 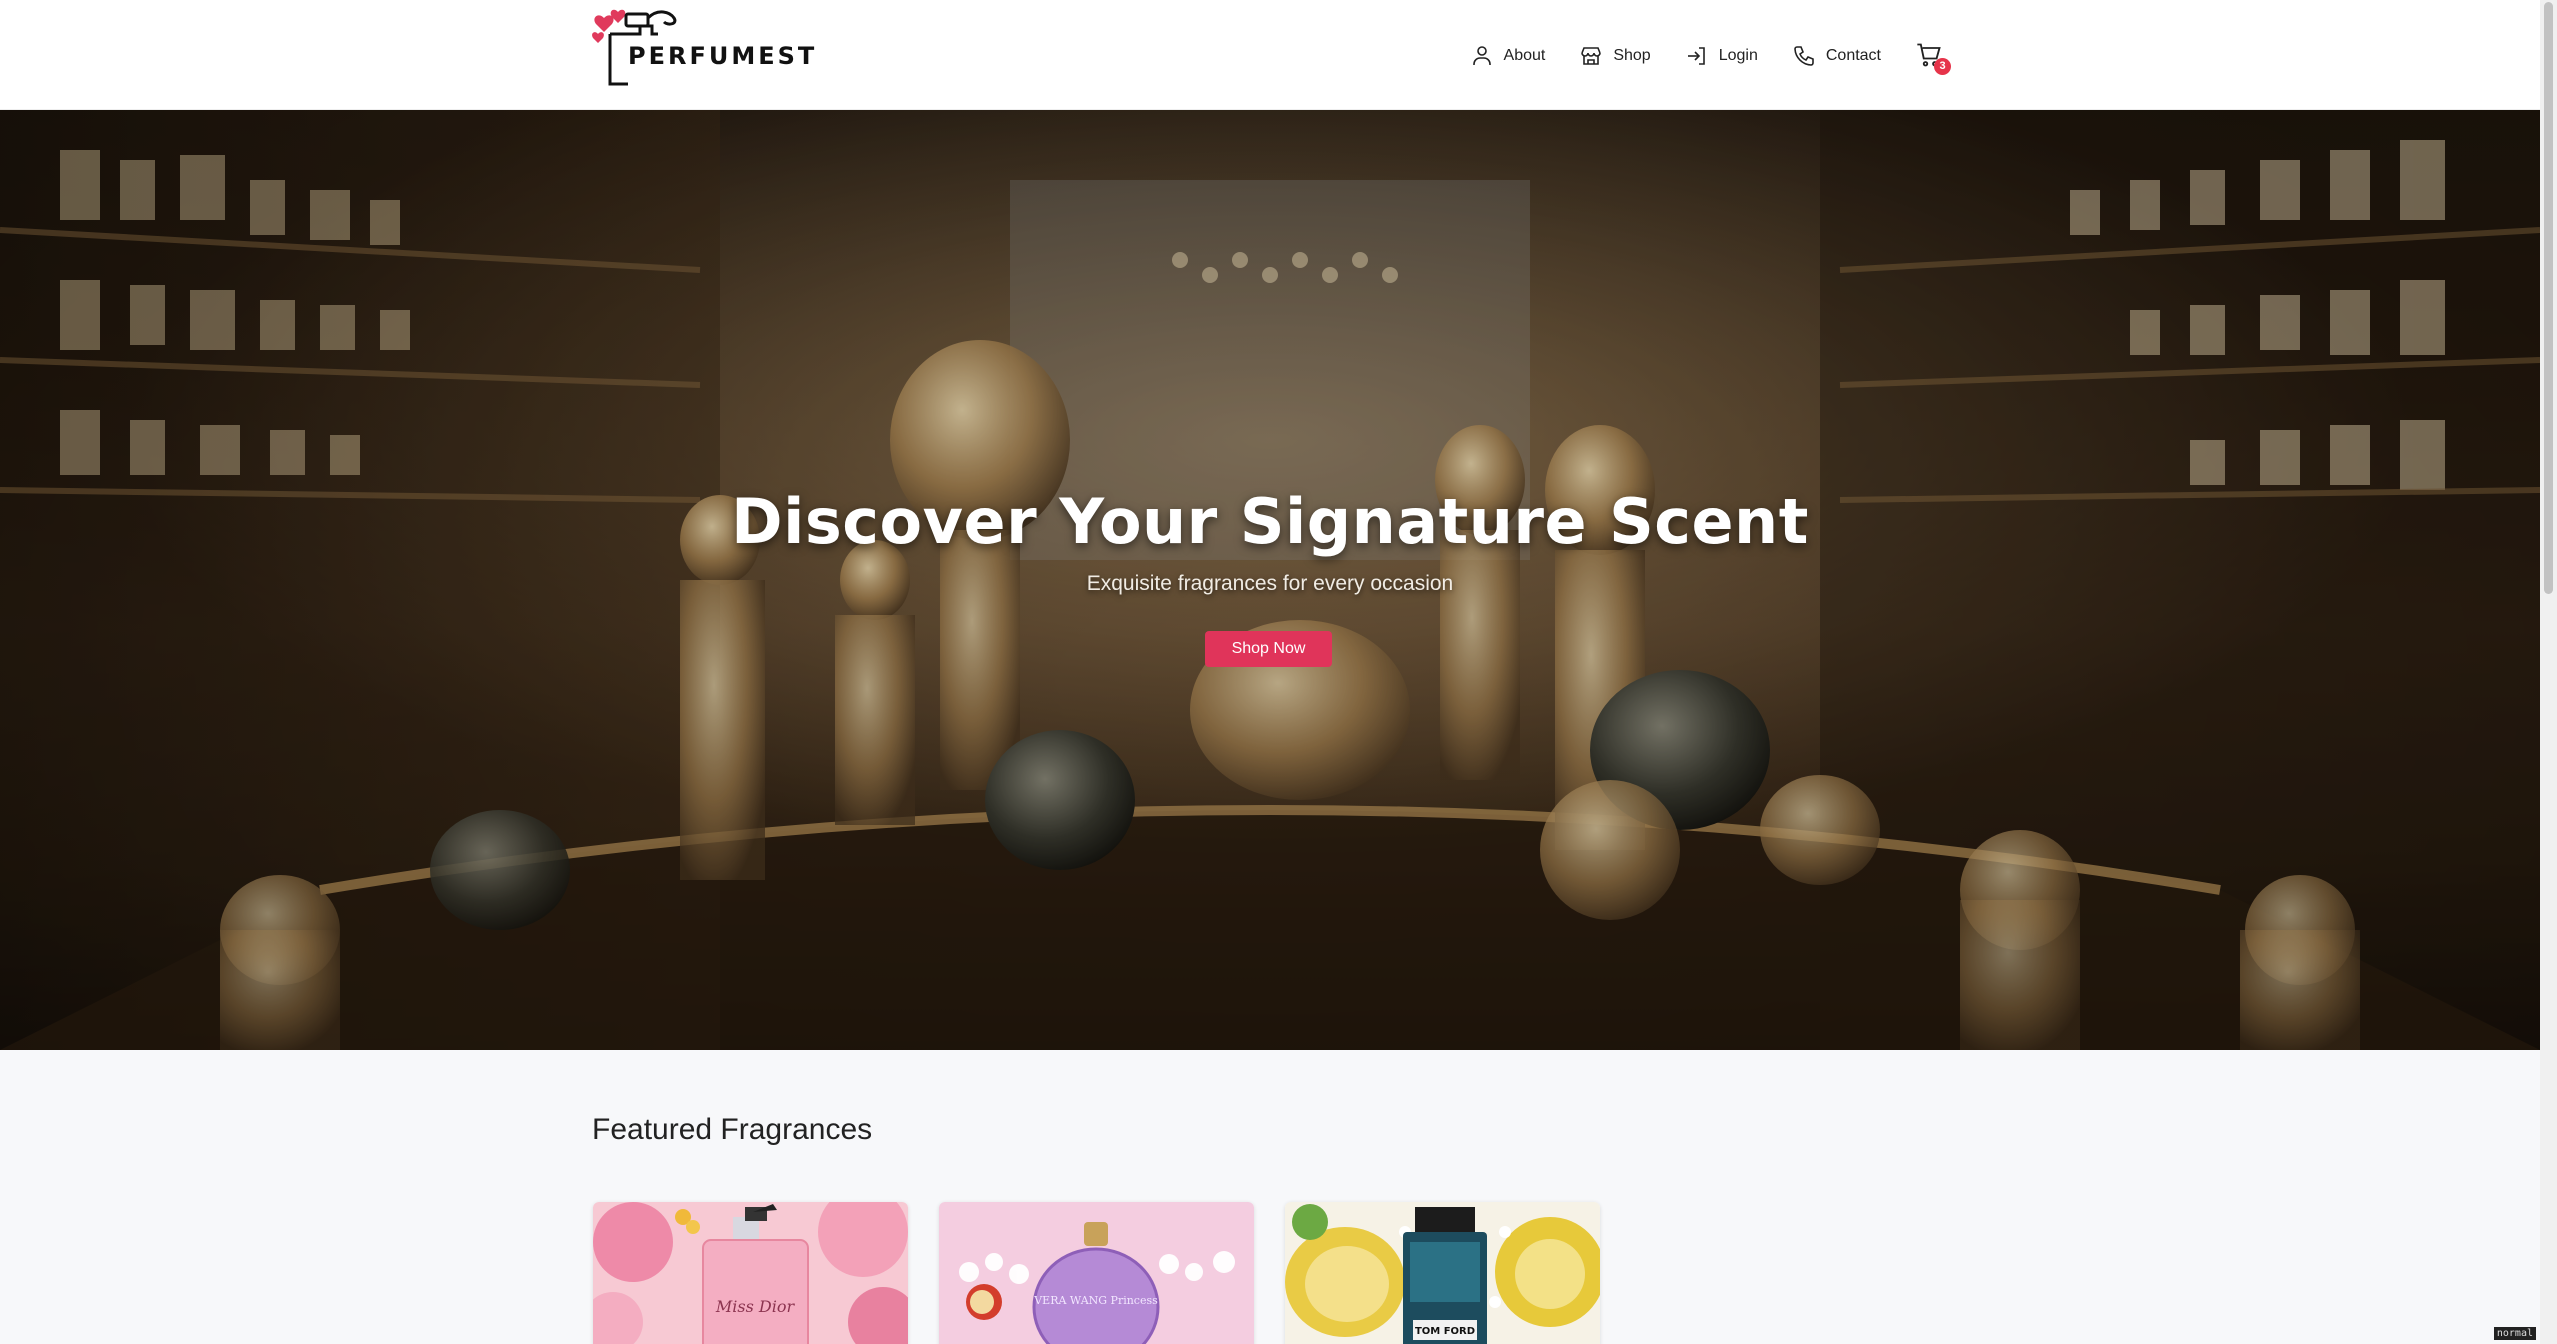 What do you see at coordinates (1804, 56) in the screenshot?
I see `phone-icon` at bounding box center [1804, 56].